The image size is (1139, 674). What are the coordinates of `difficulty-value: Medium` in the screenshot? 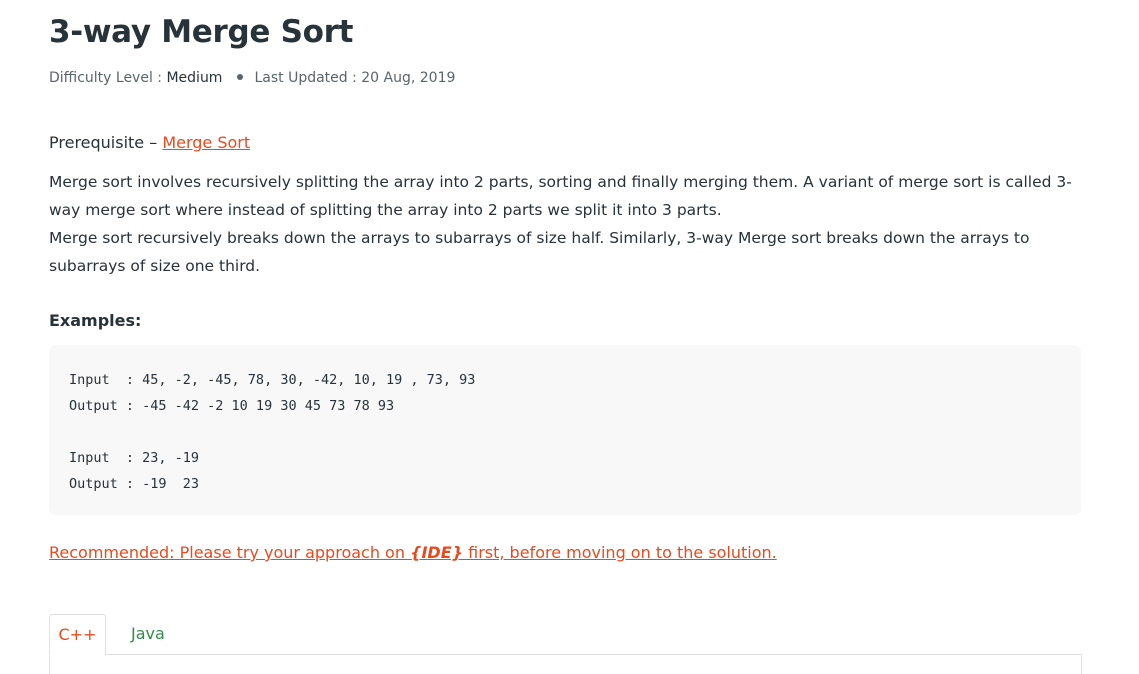 It's located at (194, 78).